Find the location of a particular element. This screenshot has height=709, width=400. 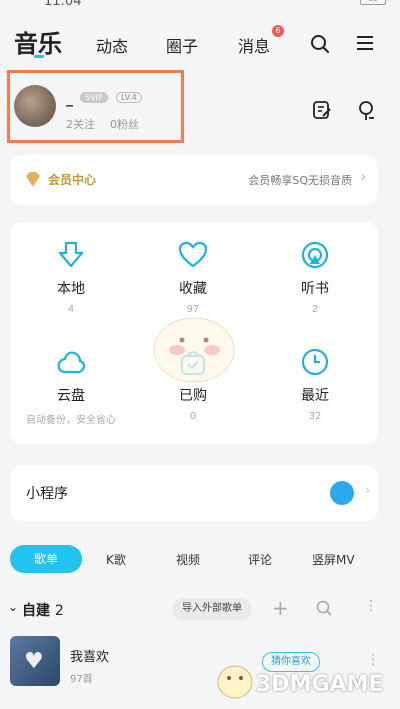

import-playlist-button: 导入外部歌单 is located at coordinates (212, 609).